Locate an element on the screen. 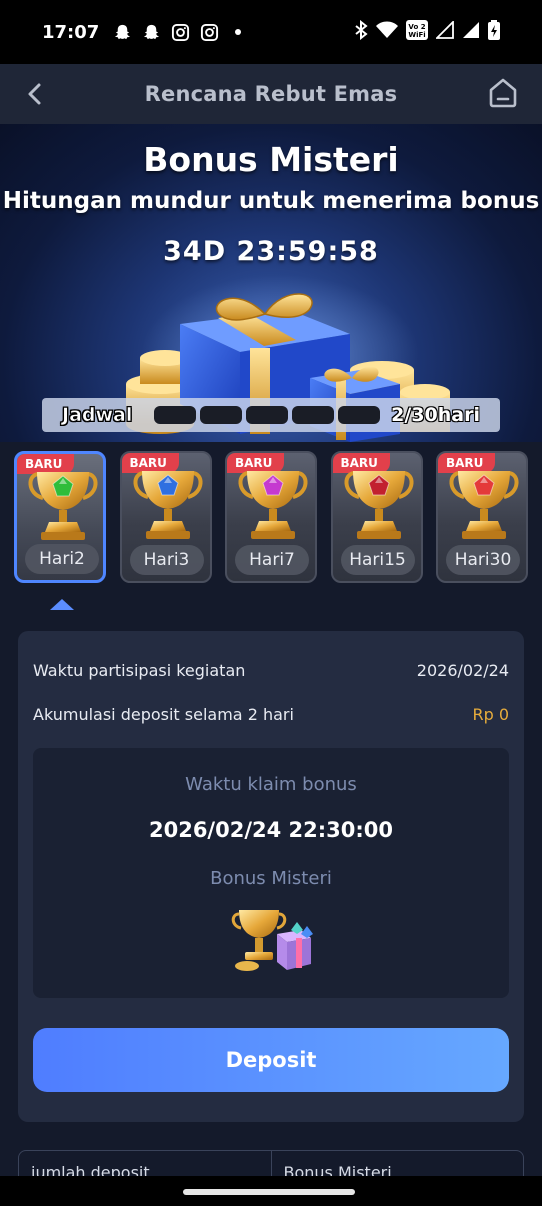 The width and height of the screenshot is (542, 1206). battery-icon is located at coordinates (494, 32).